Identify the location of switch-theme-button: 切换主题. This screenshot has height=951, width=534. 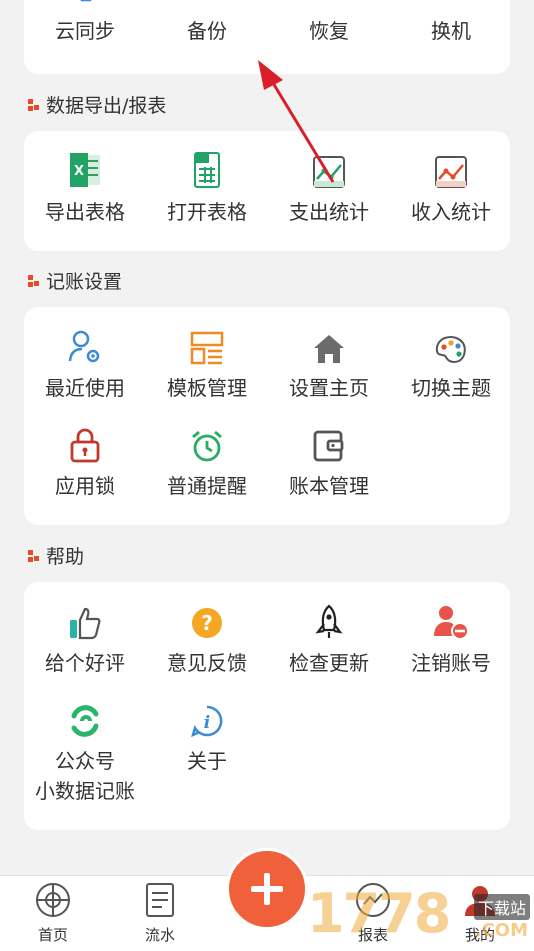
(451, 364).